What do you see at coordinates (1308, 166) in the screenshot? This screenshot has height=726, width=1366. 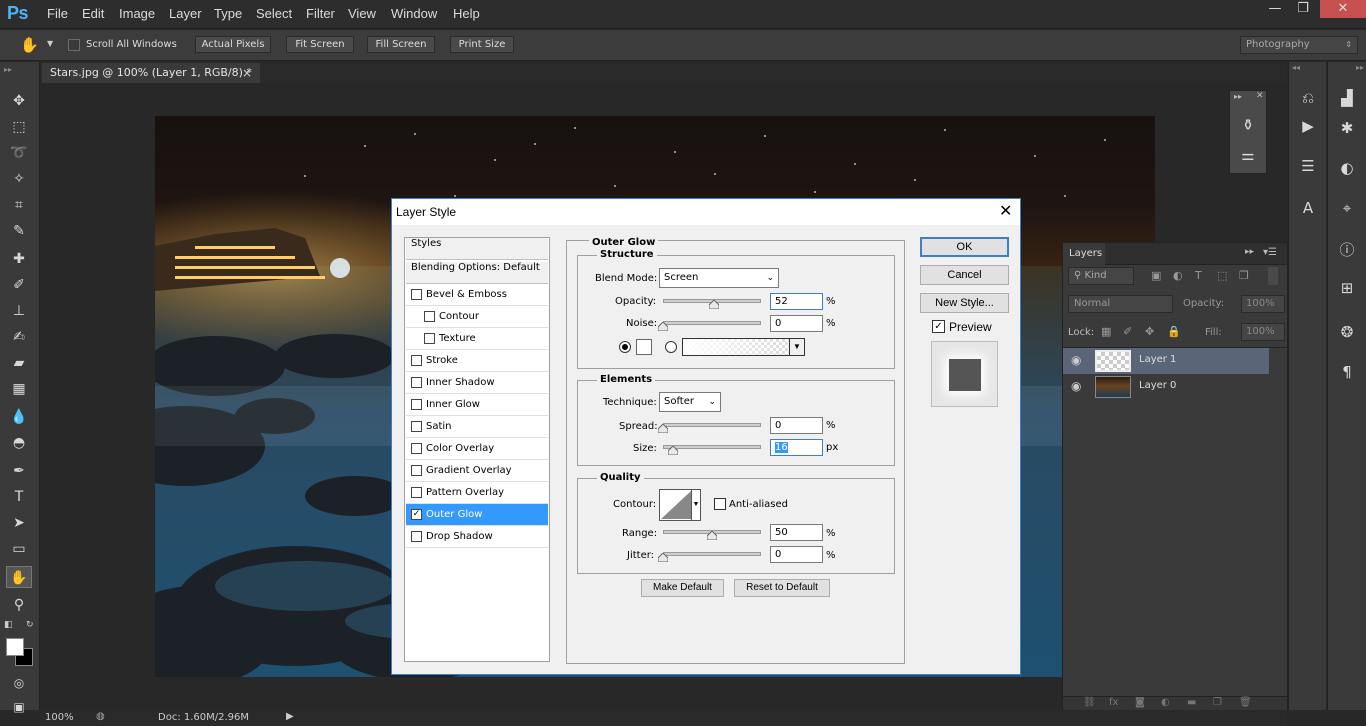 I see `paragraph-styles-icon: ☰` at bounding box center [1308, 166].